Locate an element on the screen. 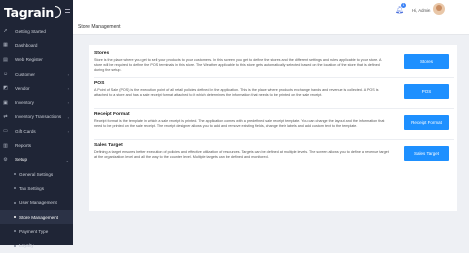  sidebar-subitem-general-settings: General Settings is located at coordinates (36, 174).